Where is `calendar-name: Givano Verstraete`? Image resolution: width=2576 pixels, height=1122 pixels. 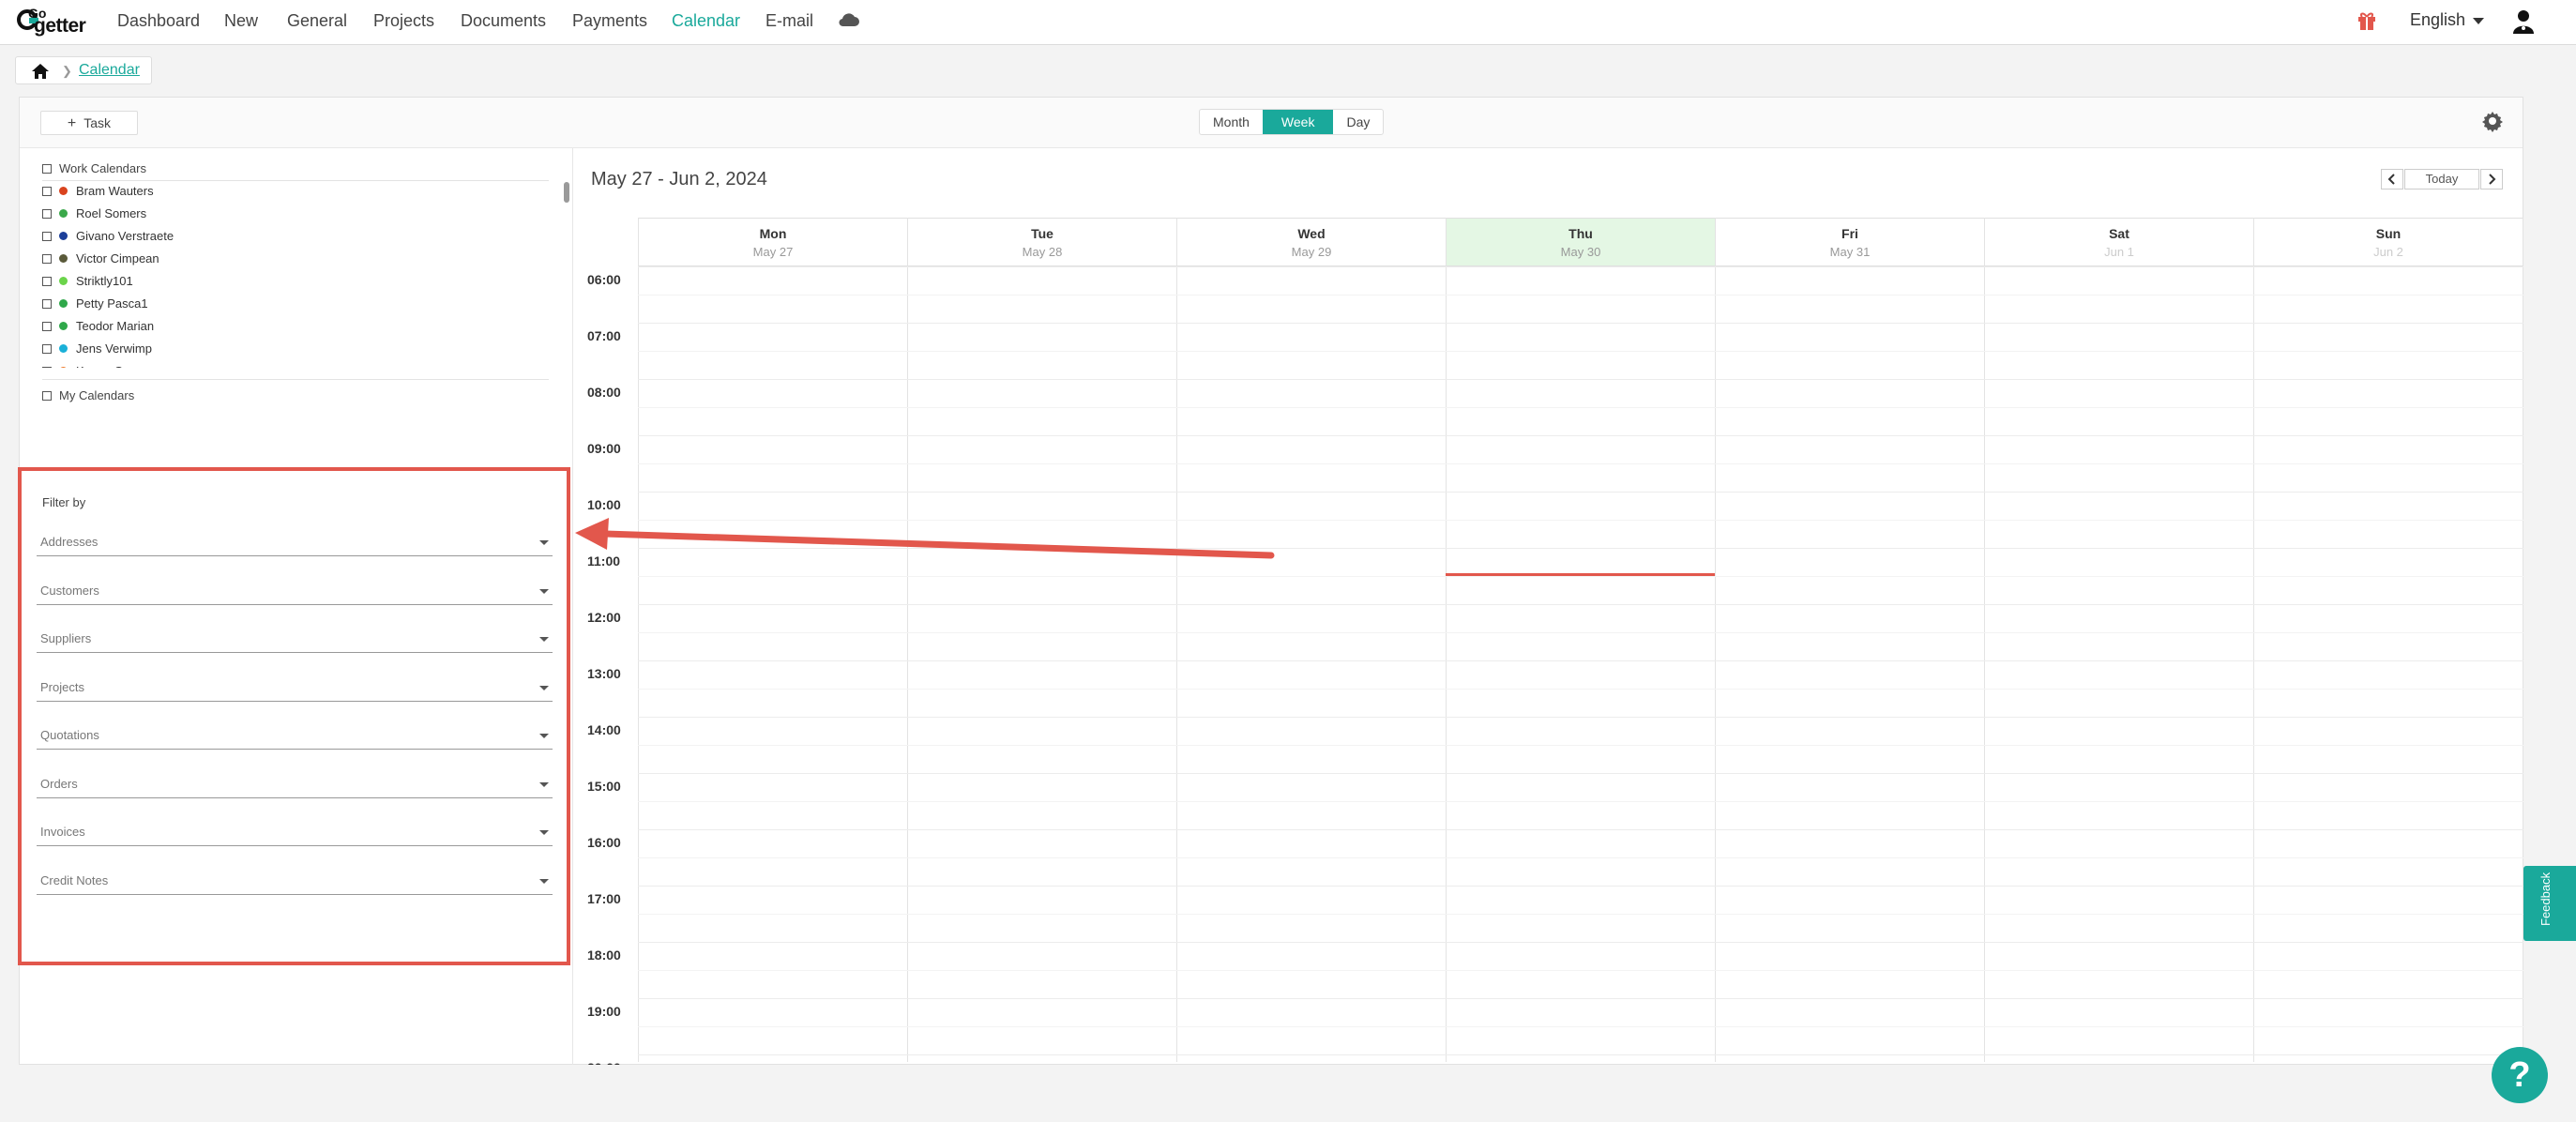
calendar-name: Givano Verstraete is located at coordinates (125, 236).